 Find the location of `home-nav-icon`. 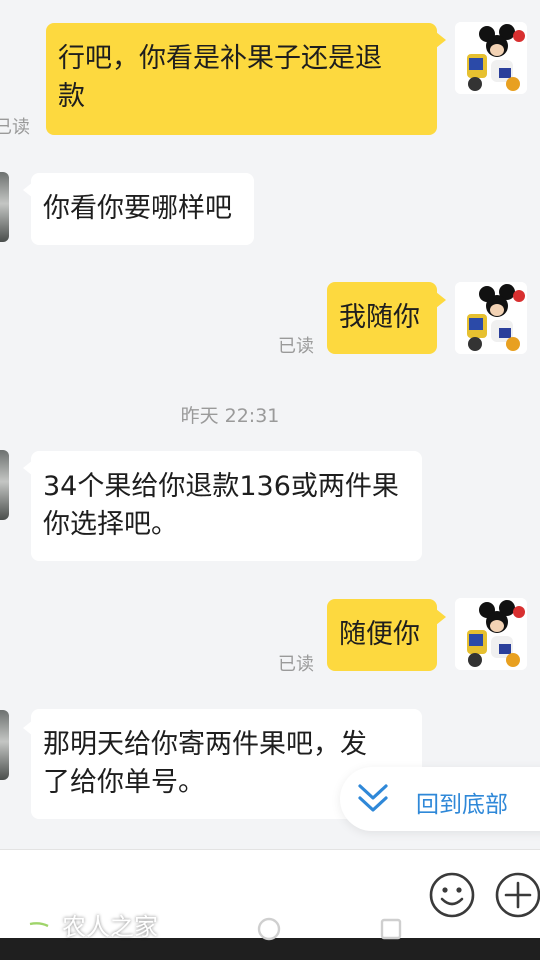

home-nav-icon is located at coordinates (269, 929).